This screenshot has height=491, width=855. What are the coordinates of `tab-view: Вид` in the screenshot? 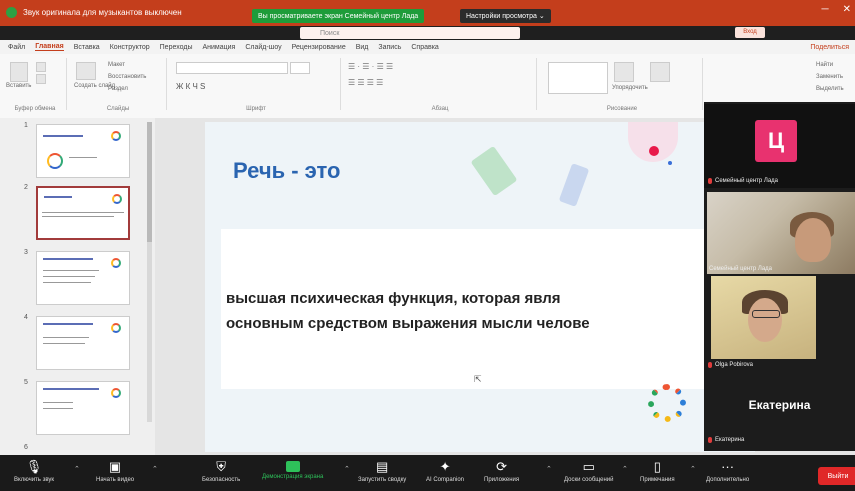 It's located at (362, 47).